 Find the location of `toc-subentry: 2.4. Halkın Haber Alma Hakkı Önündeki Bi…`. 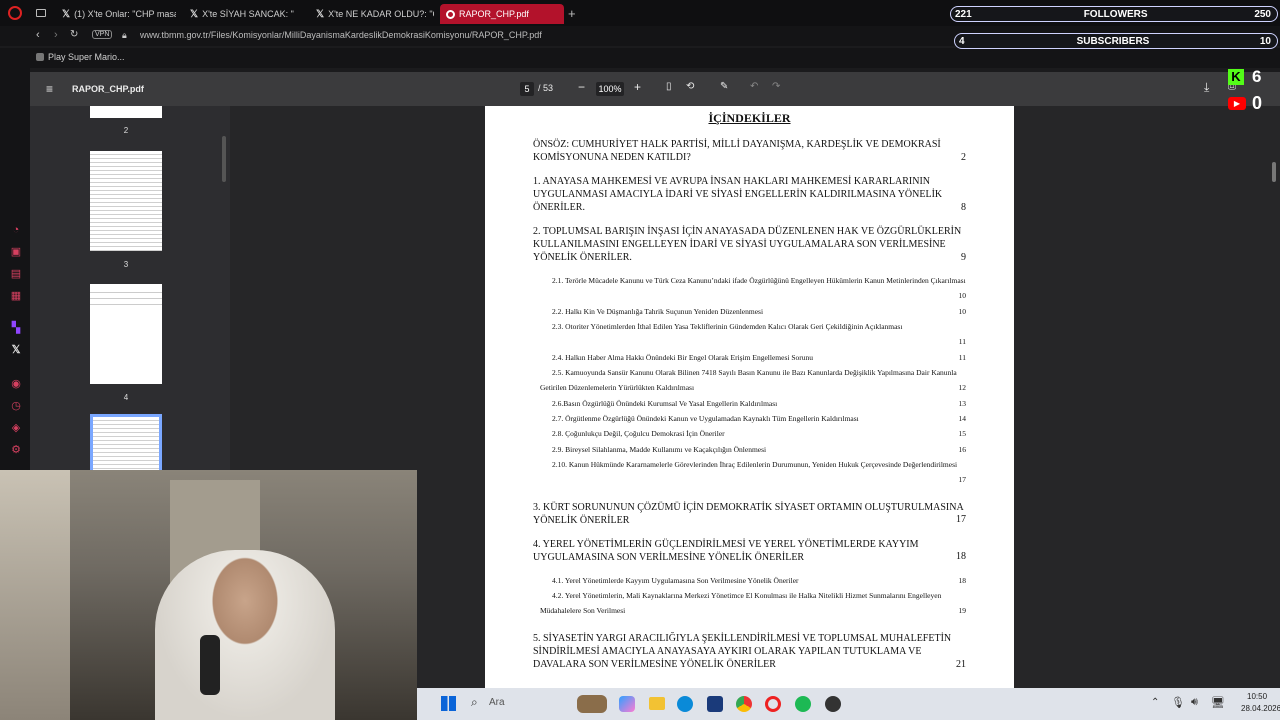

toc-subentry: 2.4. Halkın Haber Alma Hakkı Önündeki Bi… is located at coordinates (753, 357).